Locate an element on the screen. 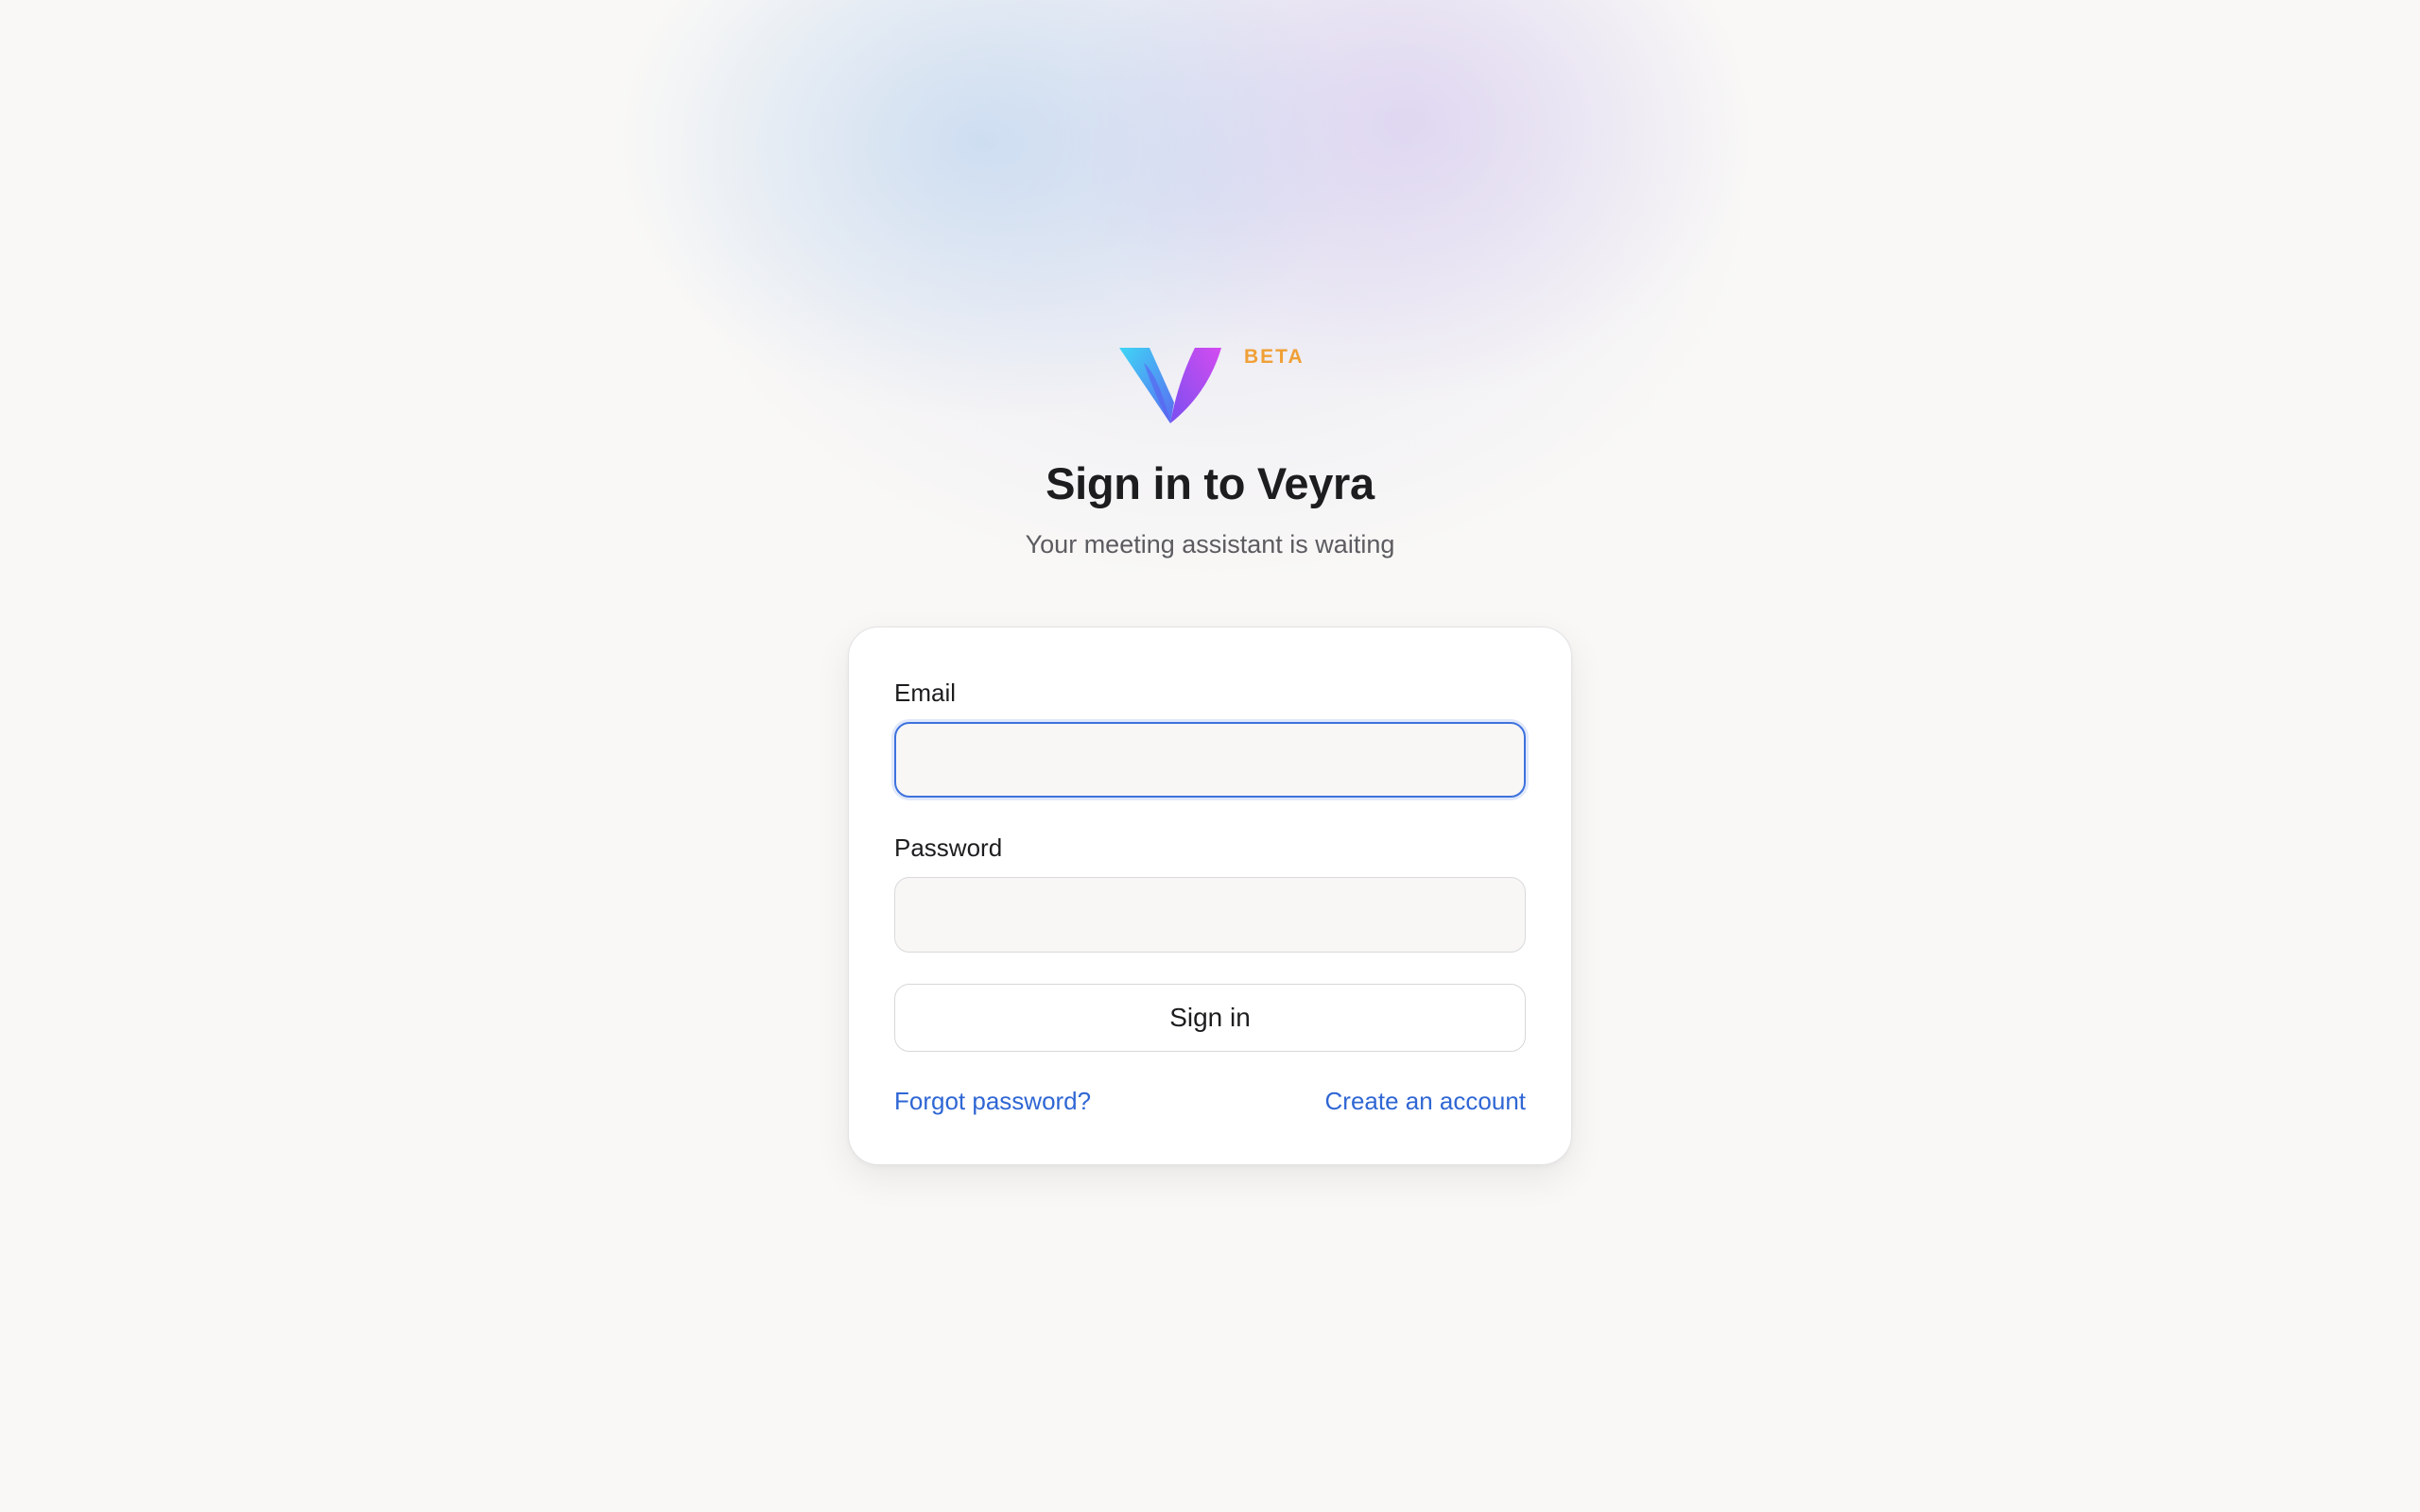 The height and width of the screenshot is (1512, 2420). sign-in-button: Sign in is located at coordinates (1210, 1018).